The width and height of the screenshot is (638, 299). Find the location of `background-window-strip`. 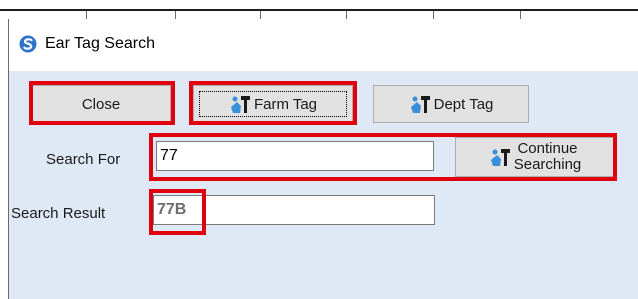

background-window-strip is located at coordinates (319, 9).